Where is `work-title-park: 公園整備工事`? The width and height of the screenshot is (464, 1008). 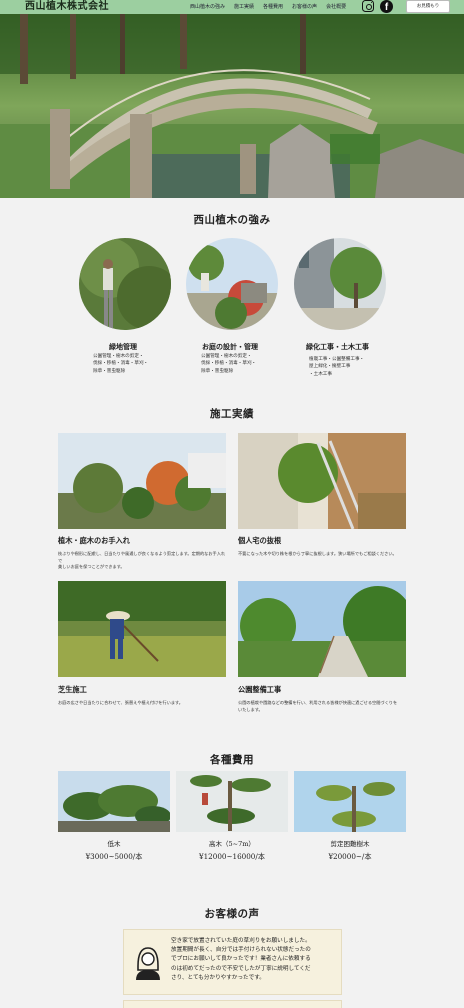
work-title-park: 公園整備工事 is located at coordinates (260, 689).